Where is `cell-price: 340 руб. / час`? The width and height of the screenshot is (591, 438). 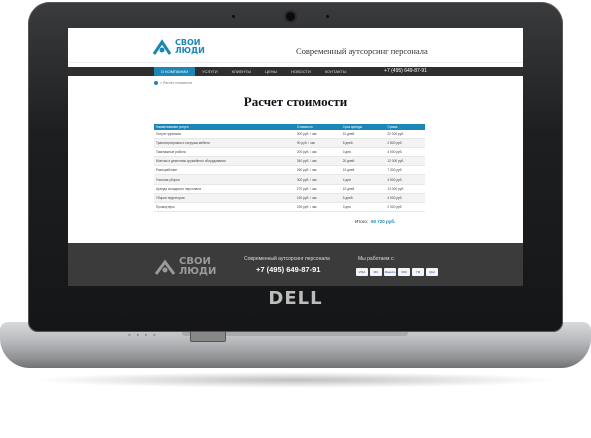
cell-price: 340 руб. / час is located at coordinates (317, 161).